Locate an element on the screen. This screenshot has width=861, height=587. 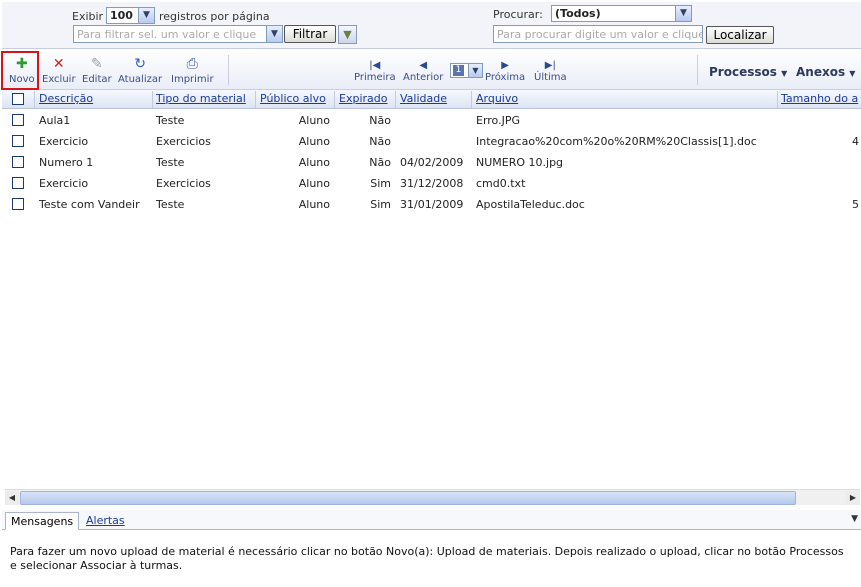
tab-messages: Mensagens is located at coordinates (42, 521).